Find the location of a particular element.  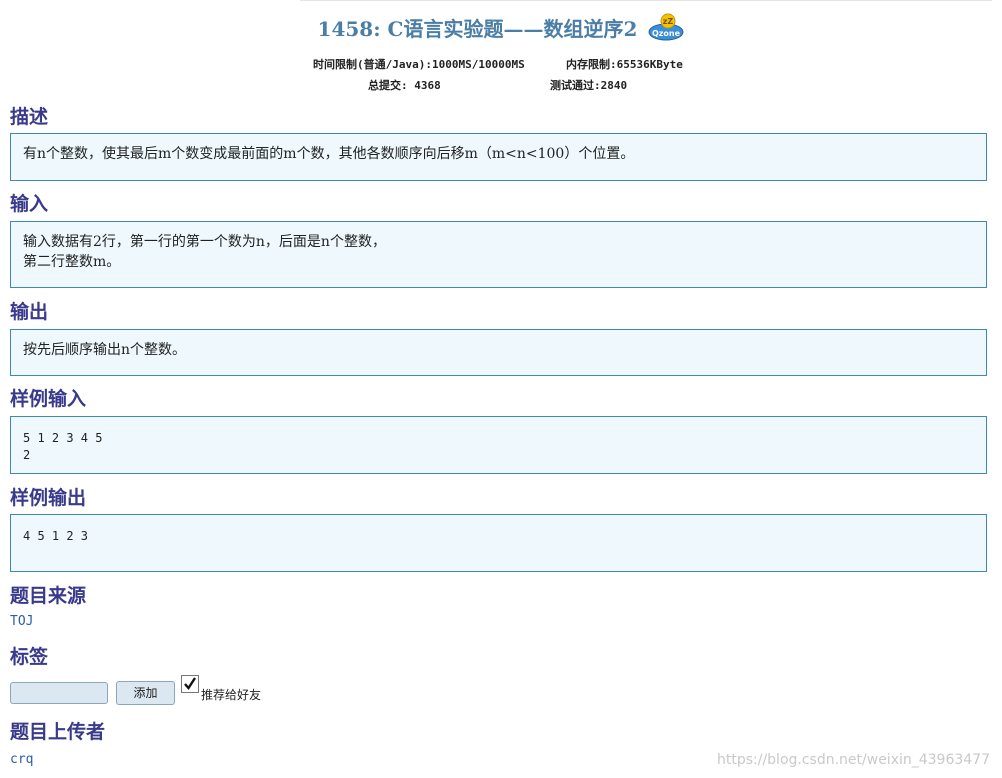

sample-input-heading: 样例输入 is located at coordinates (48, 399).